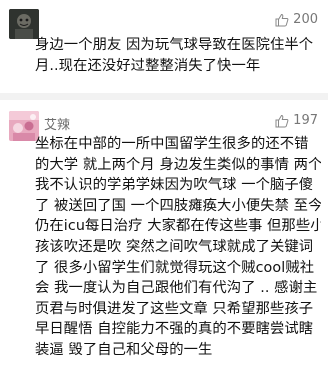 Image resolution: width=328 pixels, height=374 pixels. What do you see at coordinates (178, 205) in the screenshot?
I see `comment-text-line: 了 被送回了国 一个四肢瘫痪大小便失禁 至今` at bounding box center [178, 205].